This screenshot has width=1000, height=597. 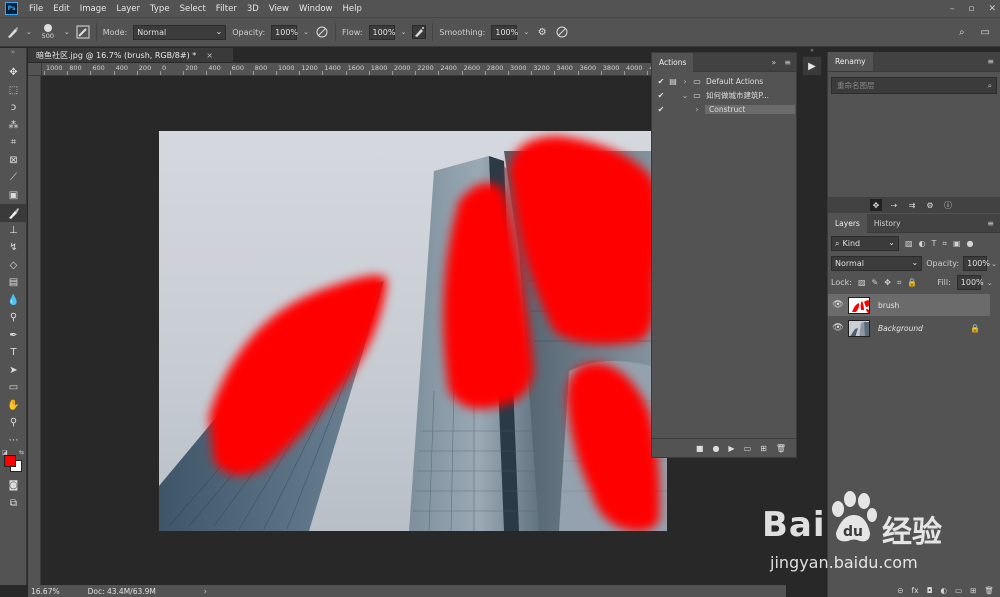 What do you see at coordinates (13, 504) in the screenshot?
I see `screen-mode-icon: ⧉` at bounding box center [13, 504].